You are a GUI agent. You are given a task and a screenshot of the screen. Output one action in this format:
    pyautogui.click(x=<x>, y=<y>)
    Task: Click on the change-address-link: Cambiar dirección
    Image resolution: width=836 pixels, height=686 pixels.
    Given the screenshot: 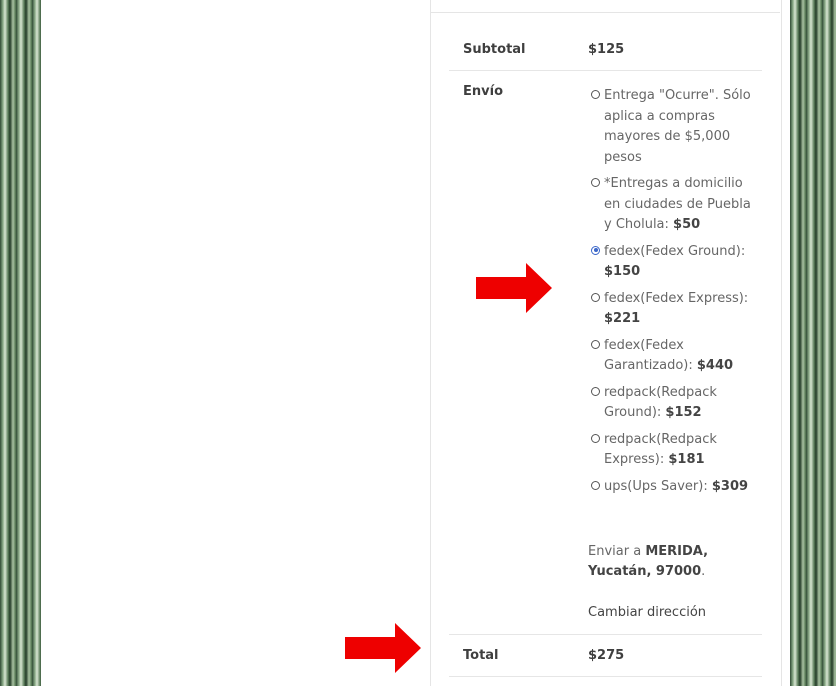 What is the action you would take?
    pyautogui.click(x=647, y=612)
    